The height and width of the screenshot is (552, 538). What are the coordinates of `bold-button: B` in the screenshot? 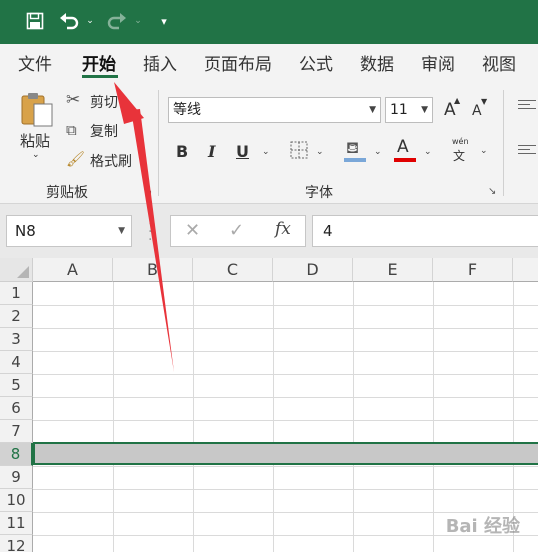 It's located at (182, 151).